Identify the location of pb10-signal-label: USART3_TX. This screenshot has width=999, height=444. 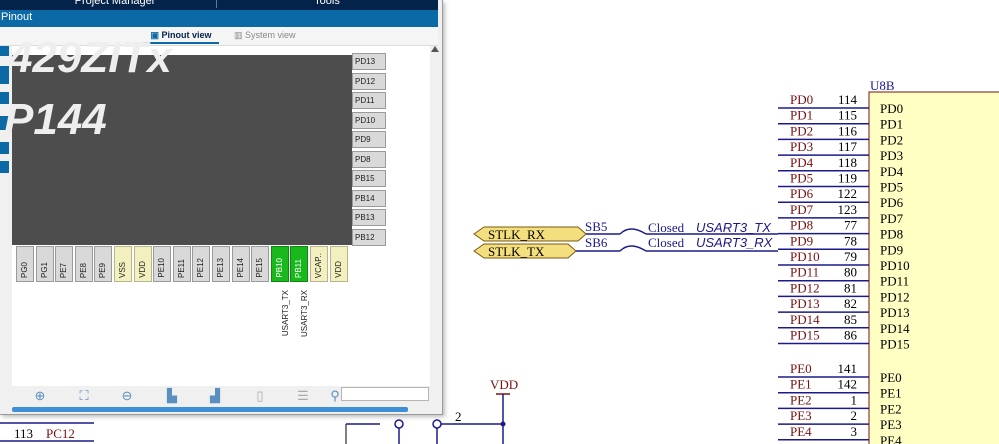
(285, 313).